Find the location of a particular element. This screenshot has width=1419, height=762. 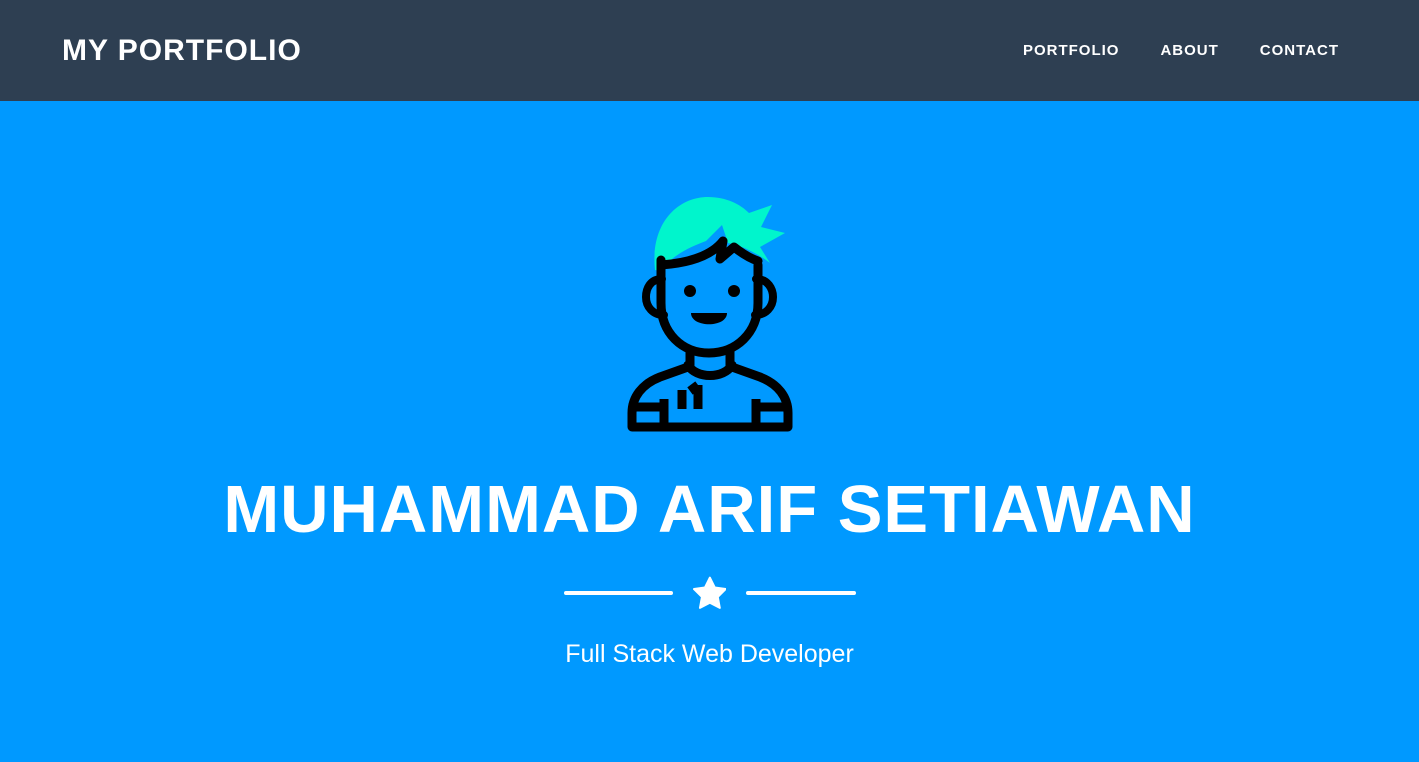

page-title: MUHAMMAD ARIF SETIAWAN is located at coordinates (709, 509).